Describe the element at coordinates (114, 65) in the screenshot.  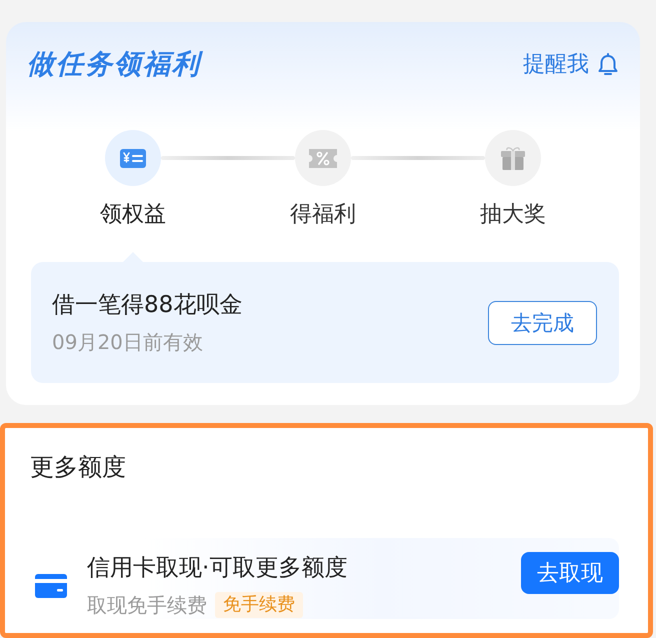
I see `section-title: 做任务领福利` at that location.